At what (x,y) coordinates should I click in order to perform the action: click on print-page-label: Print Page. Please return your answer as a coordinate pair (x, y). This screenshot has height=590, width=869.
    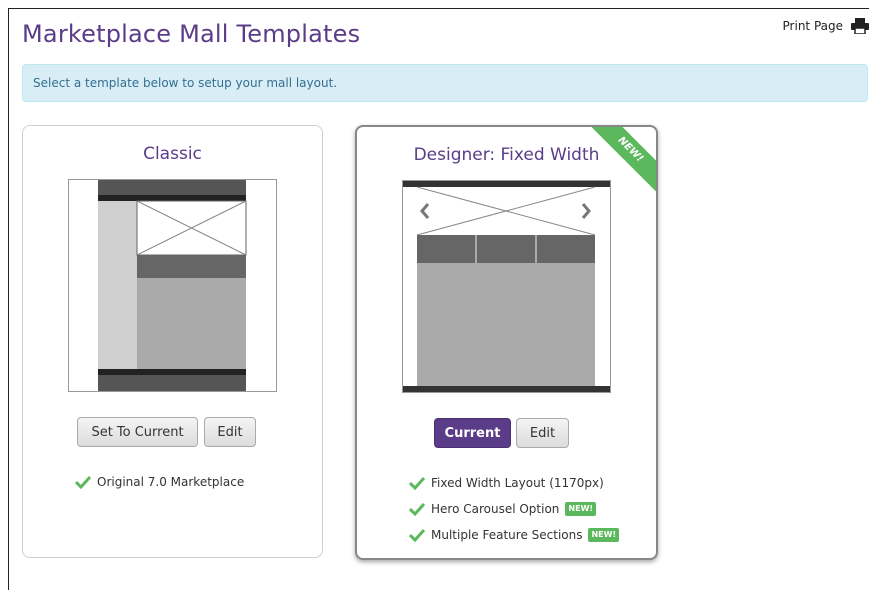
    Looking at the image, I should click on (812, 26).